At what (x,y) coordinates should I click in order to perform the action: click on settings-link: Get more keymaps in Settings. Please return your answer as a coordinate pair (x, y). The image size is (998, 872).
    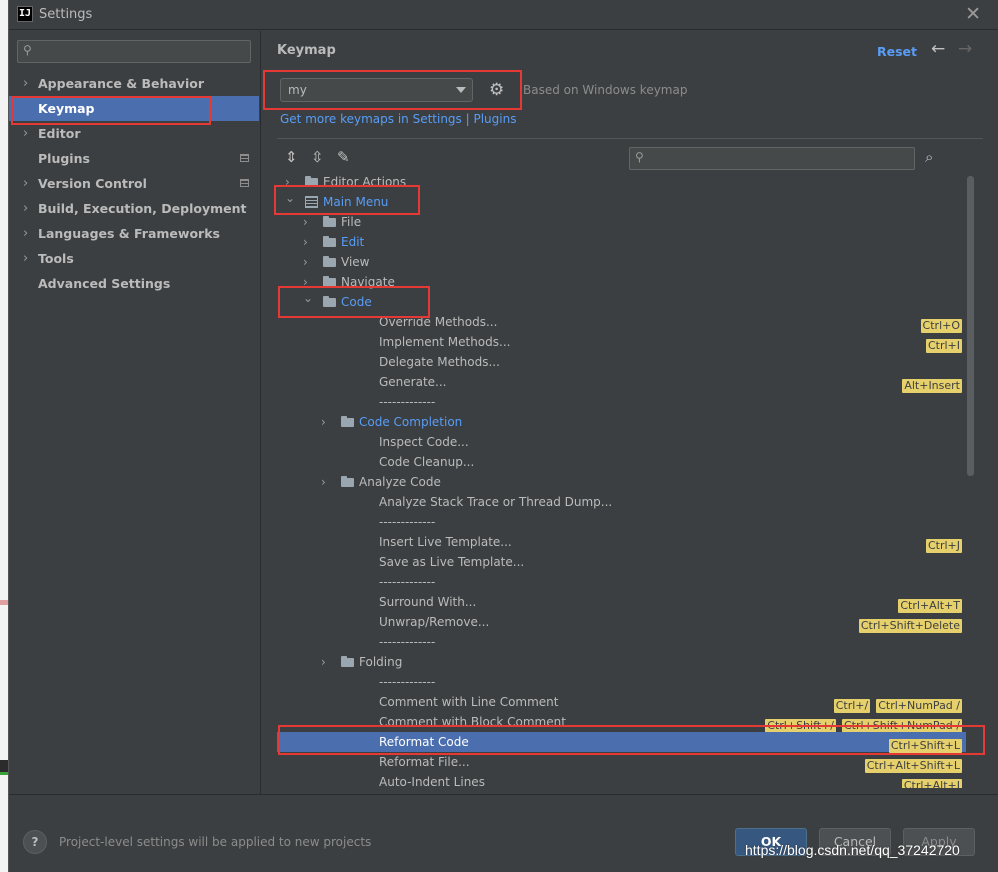
    Looking at the image, I should click on (371, 119).